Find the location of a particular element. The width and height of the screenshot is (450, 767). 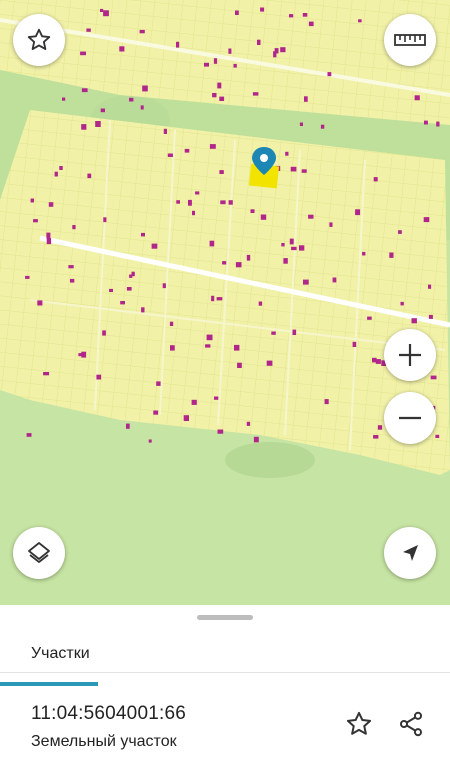

zoom-in-button is located at coordinates (410, 355).